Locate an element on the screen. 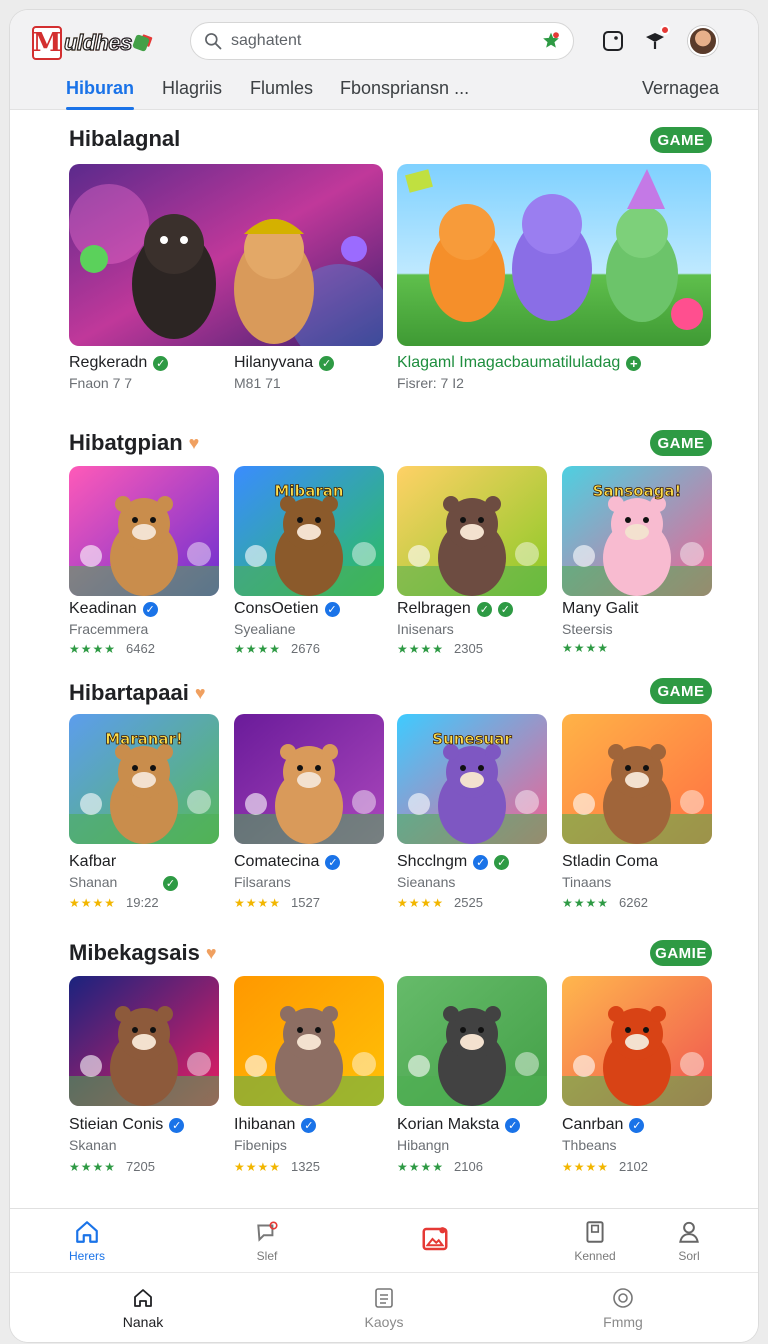 Image resolution: width=768 pixels, height=1344 pixels. game-card-rating: ★★★★ 2525 is located at coordinates (440, 902).